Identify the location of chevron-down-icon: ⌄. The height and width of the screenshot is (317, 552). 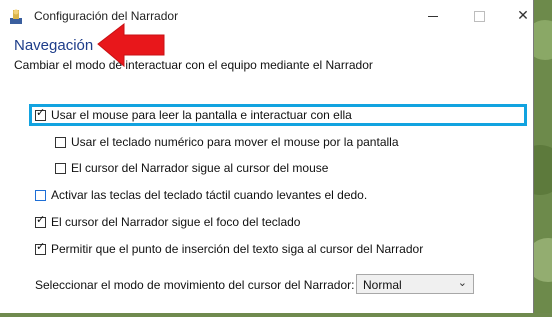
(462, 282).